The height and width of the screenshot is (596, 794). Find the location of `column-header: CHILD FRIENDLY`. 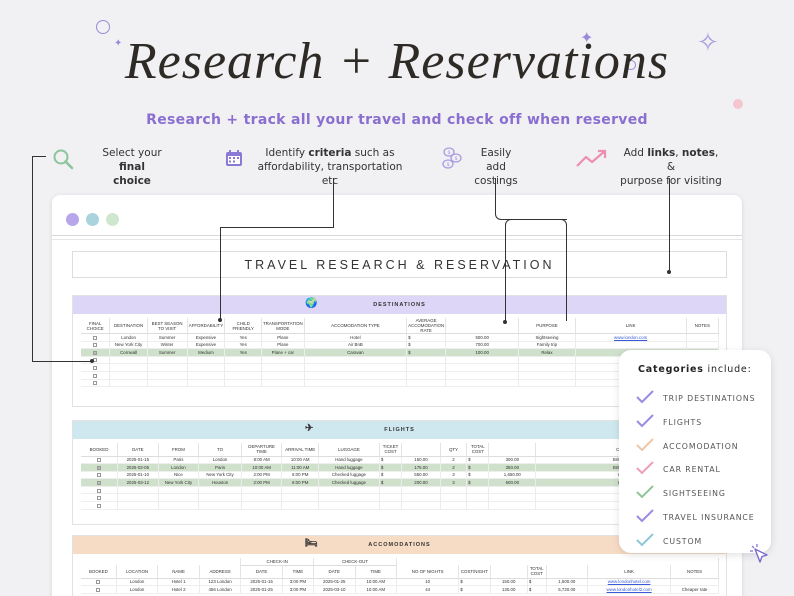

column-header: CHILD FRIENDLY is located at coordinates (243, 326).